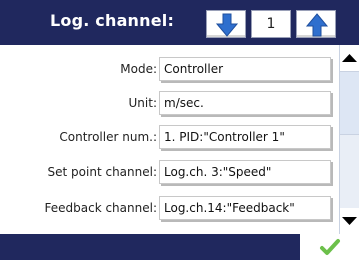 Image resolution: width=359 pixels, height=260 pixels. I want to click on feedback-channel-field: Log.ch.14:"Feedback", so click(245, 208).